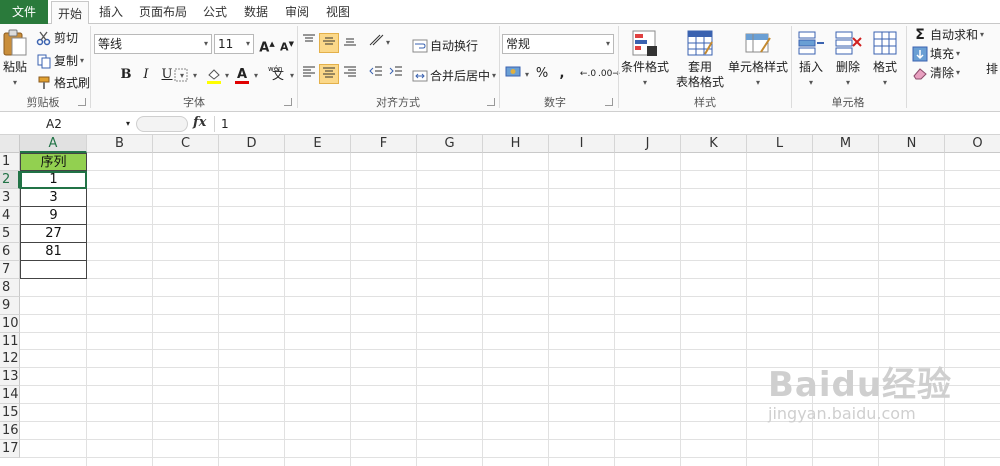 The image size is (1000, 466). What do you see at coordinates (309, 74) in the screenshot?
I see `align-left-button` at bounding box center [309, 74].